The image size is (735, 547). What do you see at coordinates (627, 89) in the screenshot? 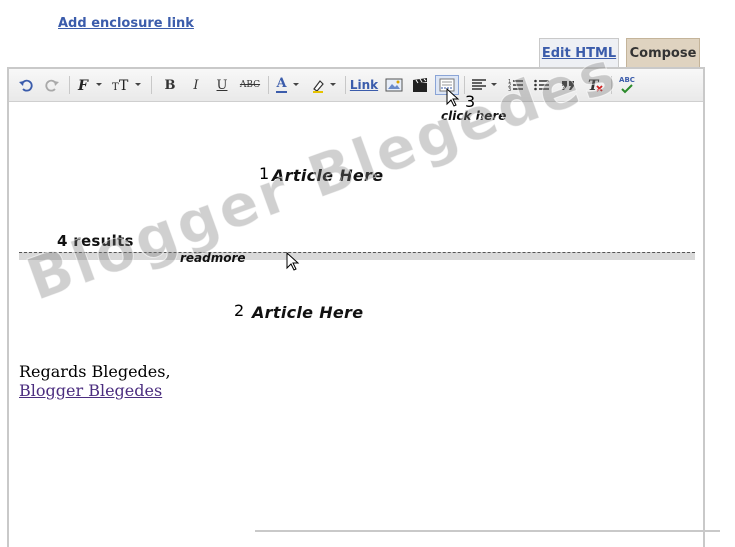
I see `checkmark-icon` at bounding box center [627, 89].